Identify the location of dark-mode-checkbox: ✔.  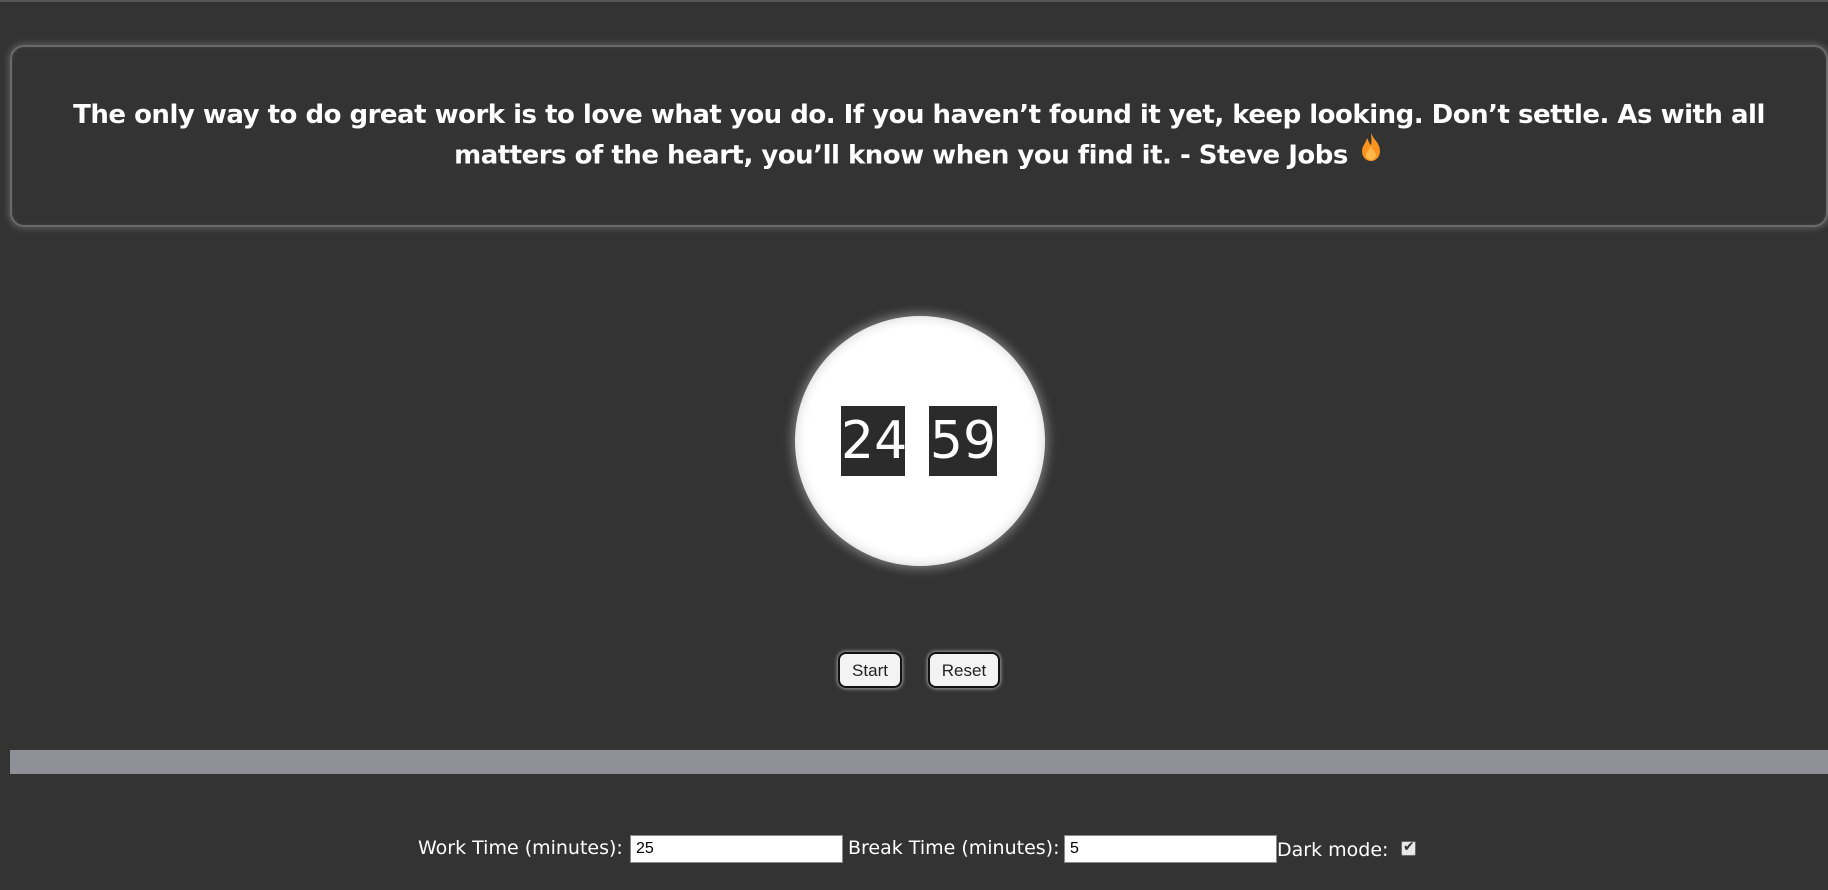
(1408, 847).